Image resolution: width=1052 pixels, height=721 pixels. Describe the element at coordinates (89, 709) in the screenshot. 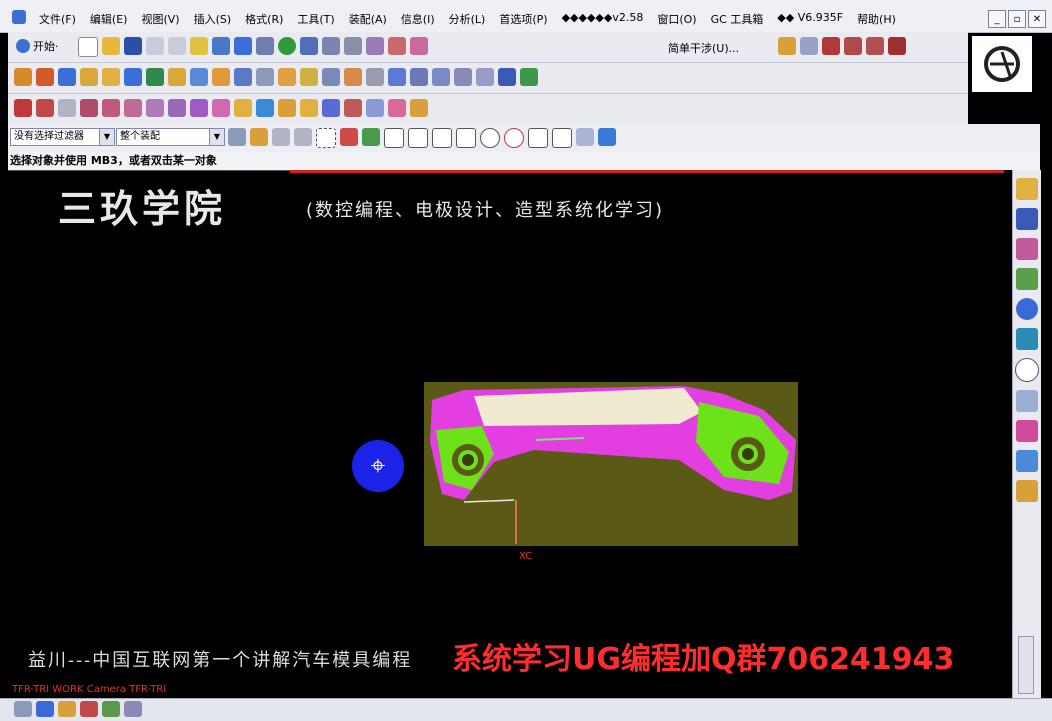

I see `bottom-tool-4-icon` at that location.